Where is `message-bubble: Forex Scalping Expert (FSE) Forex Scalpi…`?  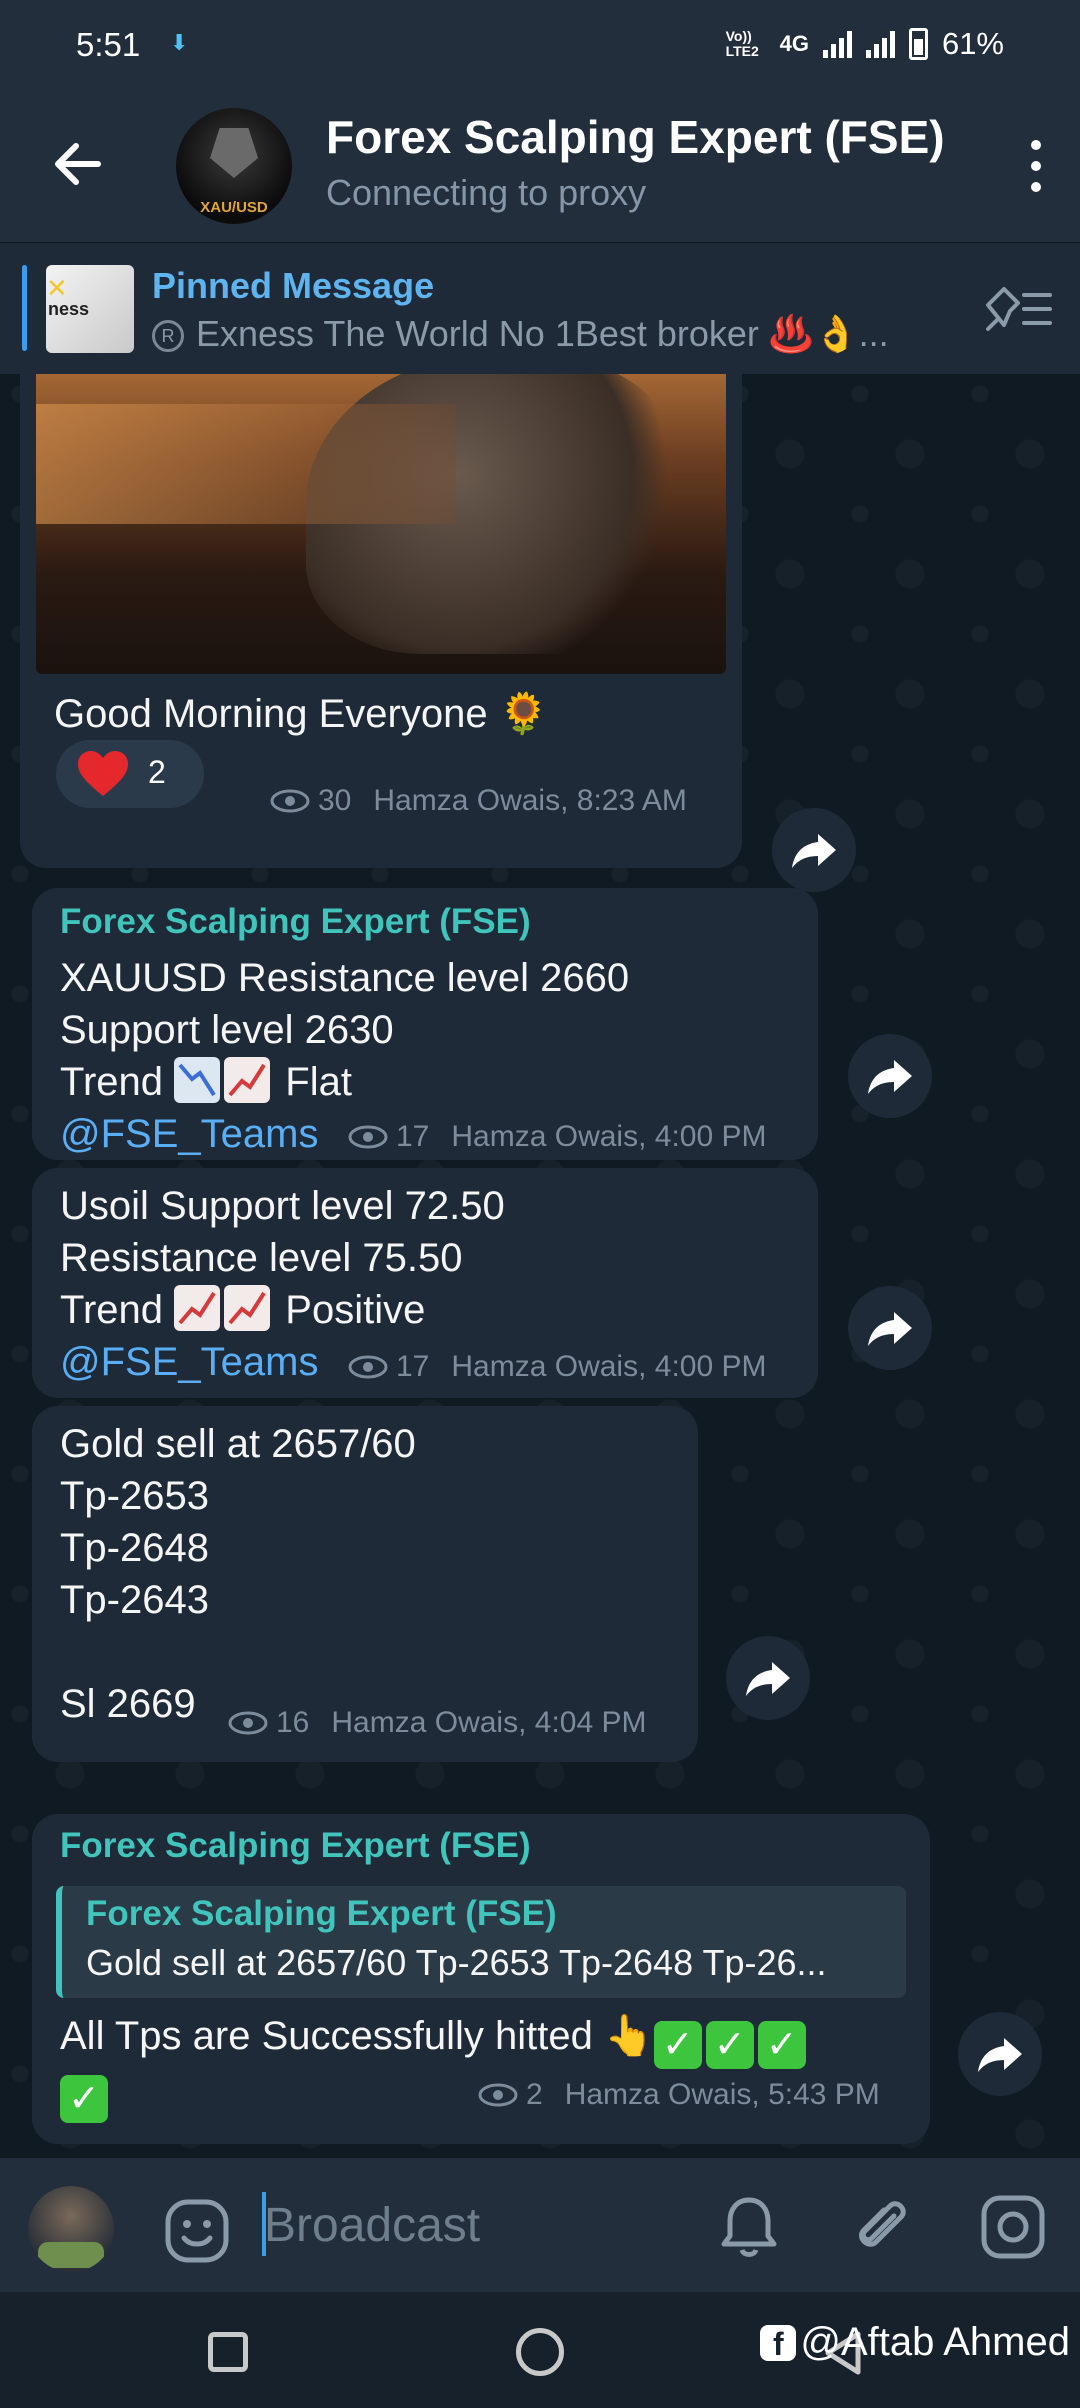 message-bubble: Forex Scalping Expert (FSE) Forex Scalpi… is located at coordinates (481, 1979).